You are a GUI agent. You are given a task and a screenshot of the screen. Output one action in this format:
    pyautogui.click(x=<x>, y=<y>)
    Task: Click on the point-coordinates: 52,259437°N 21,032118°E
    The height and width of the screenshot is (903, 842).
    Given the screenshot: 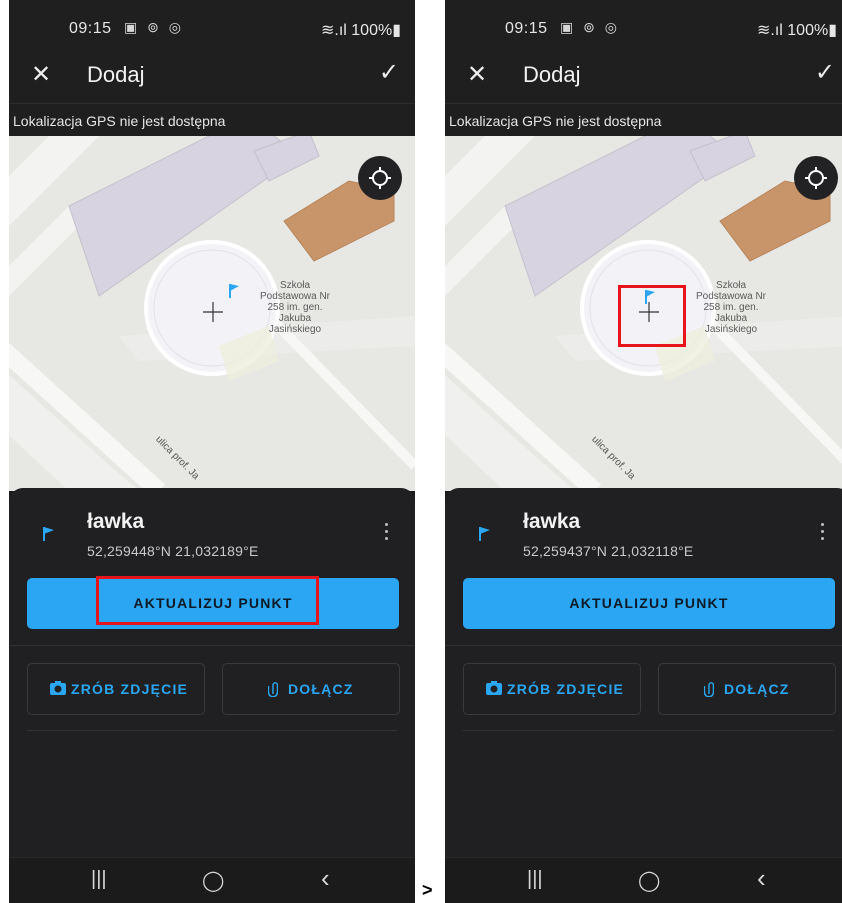 What is the action you would take?
    pyautogui.click(x=608, y=551)
    